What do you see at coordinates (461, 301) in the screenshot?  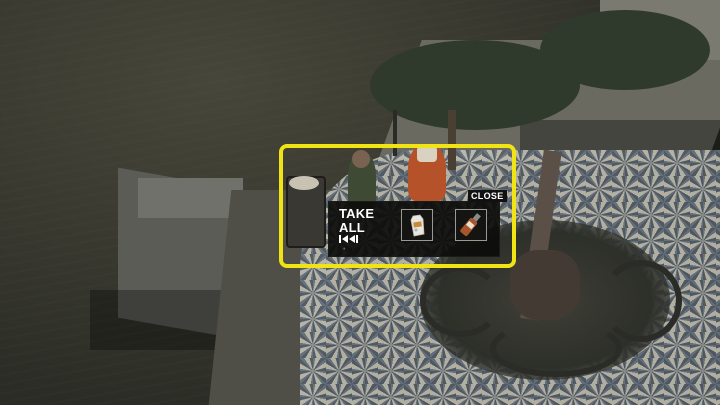 I see `curved-bench-left` at bounding box center [461, 301].